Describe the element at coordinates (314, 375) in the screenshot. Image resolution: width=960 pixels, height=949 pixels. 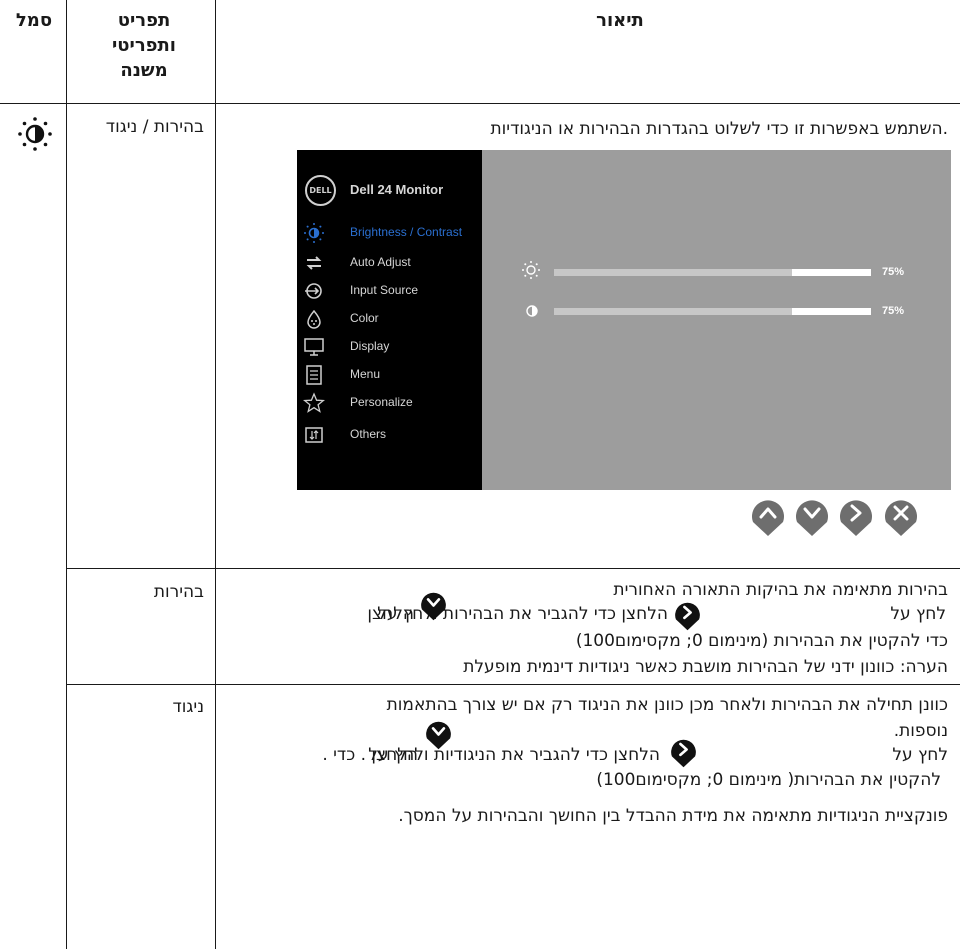
I see `menu-icon` at that location.